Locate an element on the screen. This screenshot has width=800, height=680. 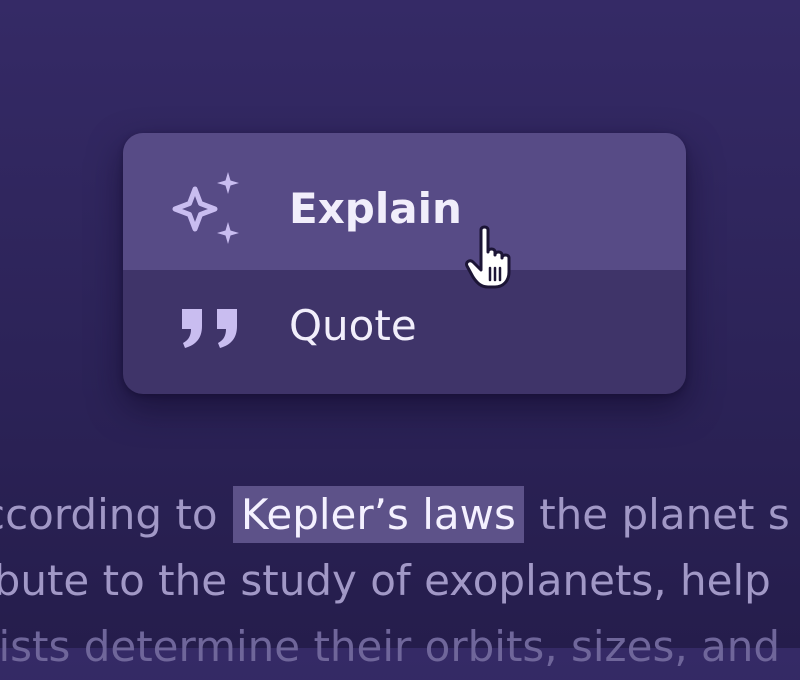
text-line: tists determine their orbits, sizes, and is located at coordinates (390, 646).